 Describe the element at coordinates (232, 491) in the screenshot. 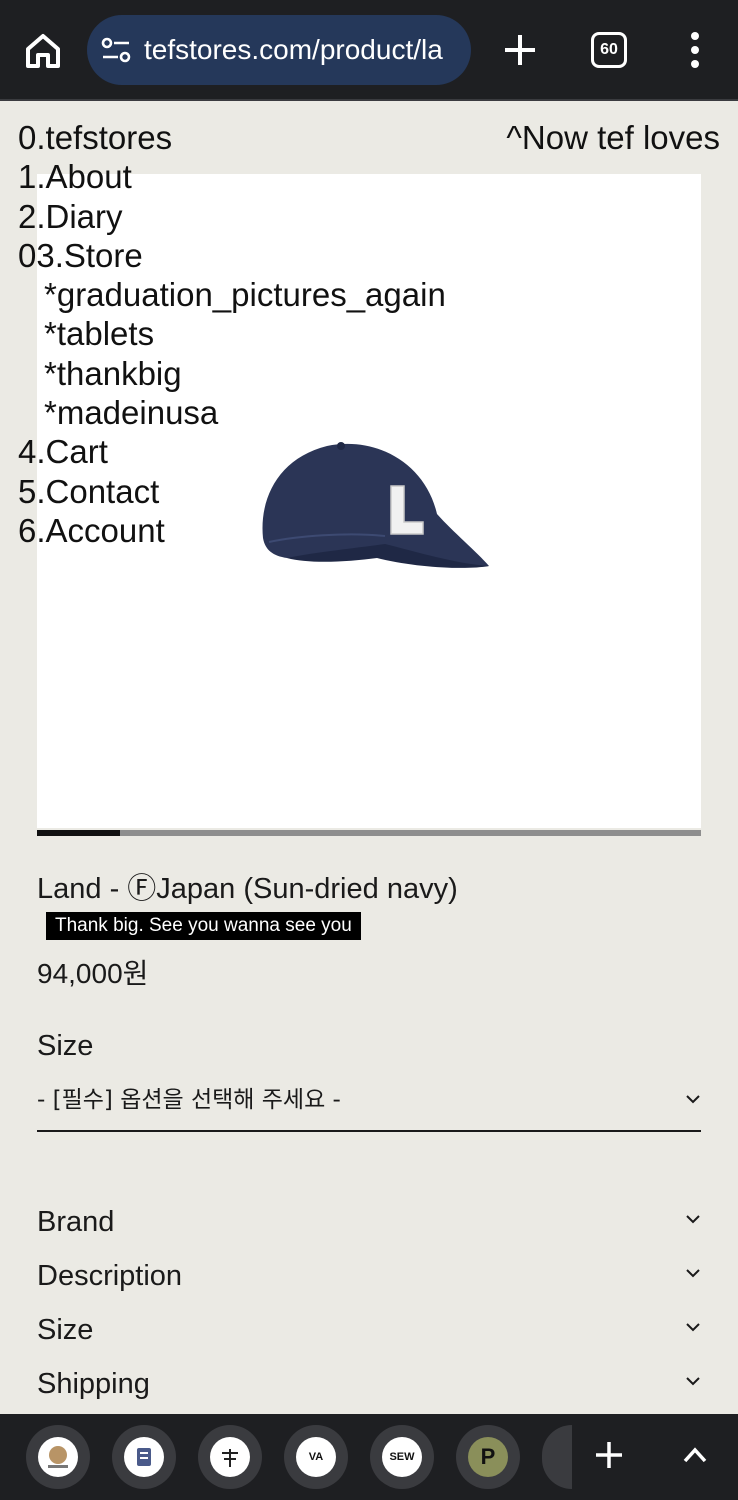

I see `nav-item-contact: 5.Contact` at that location.